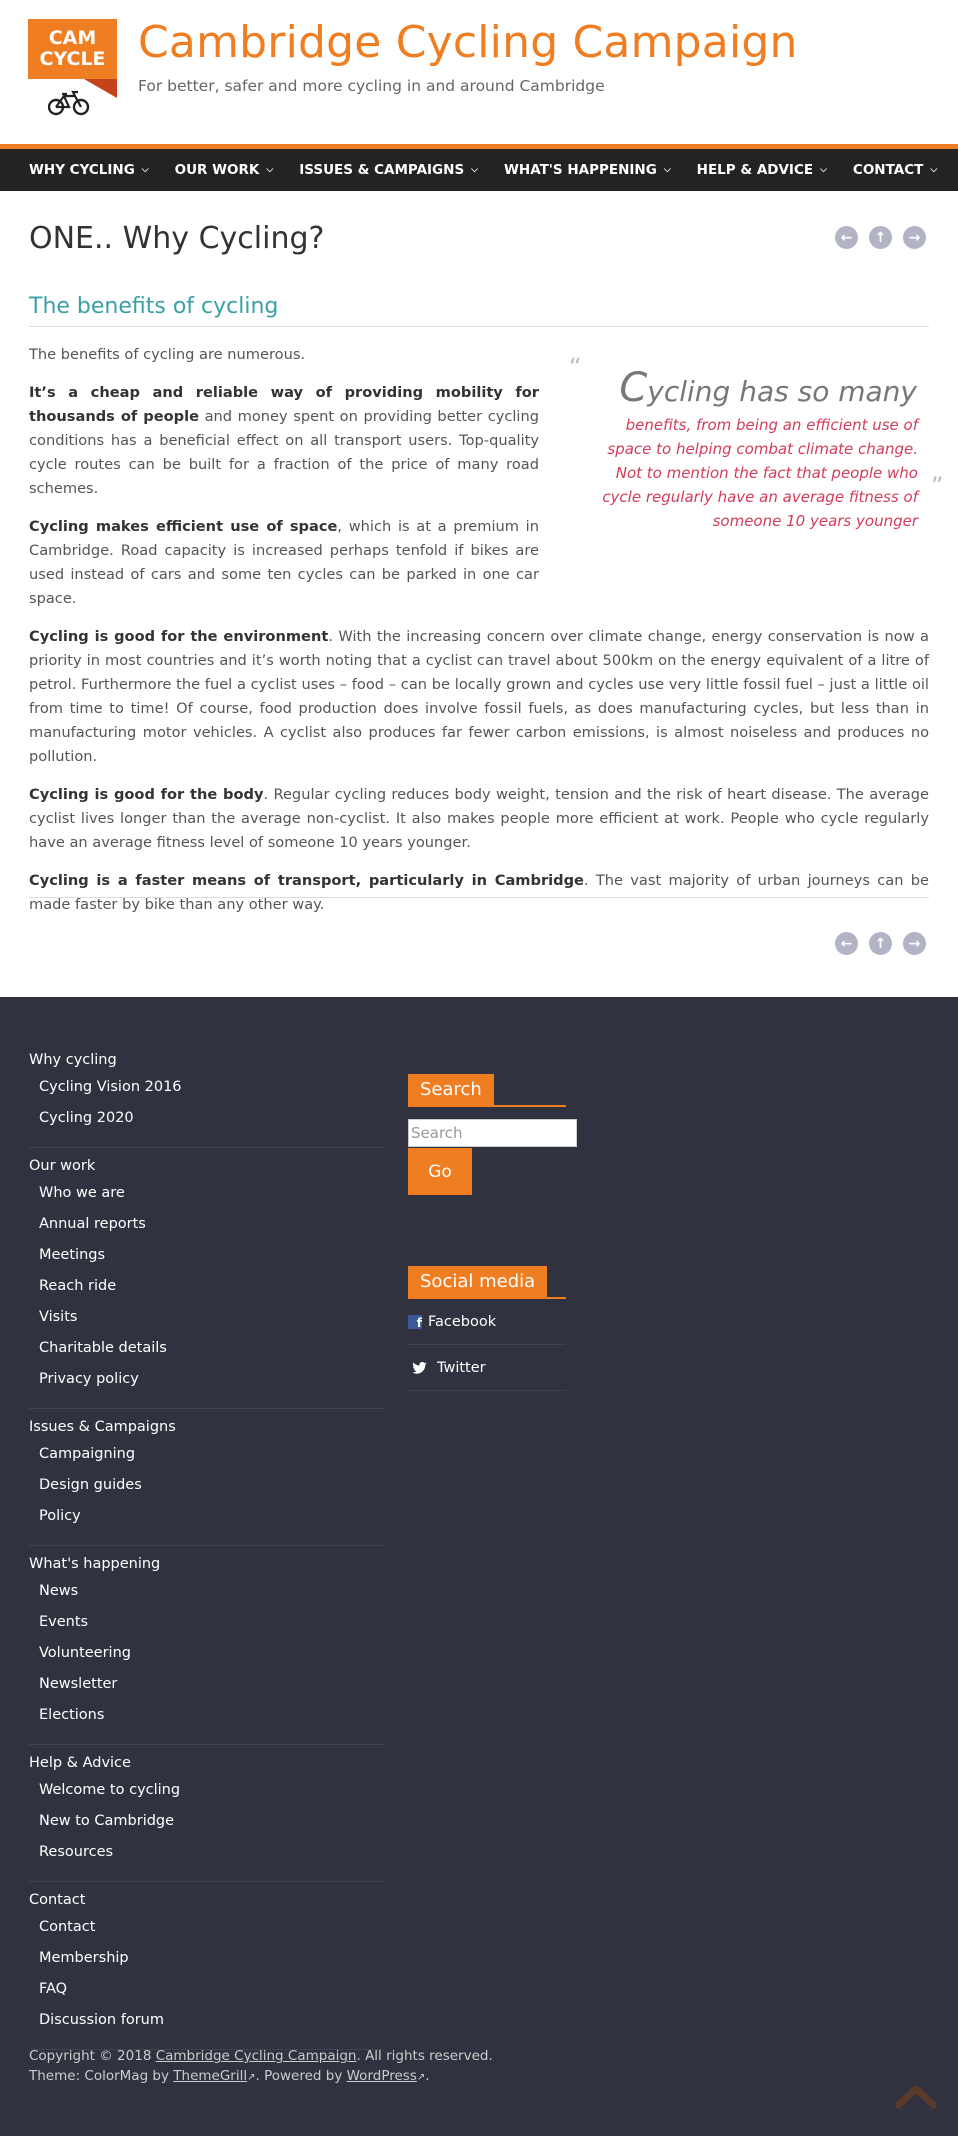 The height and width of the screenshot is (2136, 958). What do you see at coordinates (251, 2077) in the screenshot?
I see `external-link-icon: ↗` at bounding box center [251, 2077].